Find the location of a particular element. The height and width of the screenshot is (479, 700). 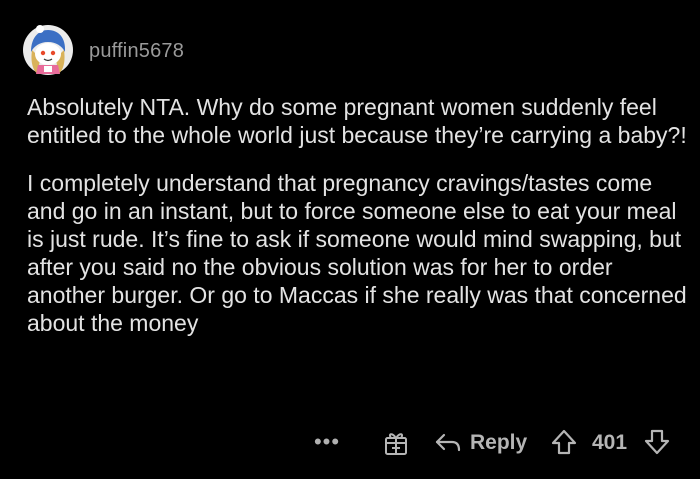

snoo-avatar-icon is located at coordinates (48, 50).